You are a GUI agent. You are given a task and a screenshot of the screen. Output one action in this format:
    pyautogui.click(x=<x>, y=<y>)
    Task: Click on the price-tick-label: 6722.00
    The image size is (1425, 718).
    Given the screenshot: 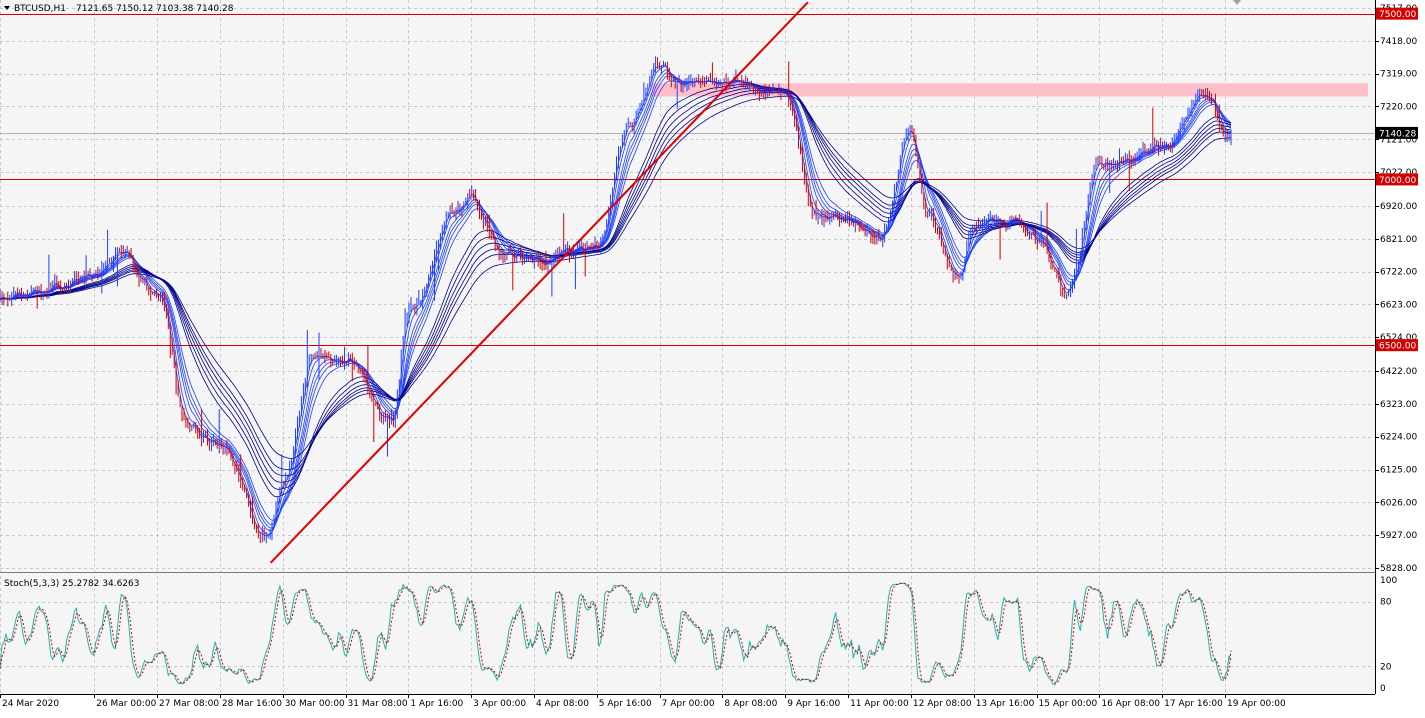 What is the action you would take?
    pyautogui.click(x=1398, y=273)
    